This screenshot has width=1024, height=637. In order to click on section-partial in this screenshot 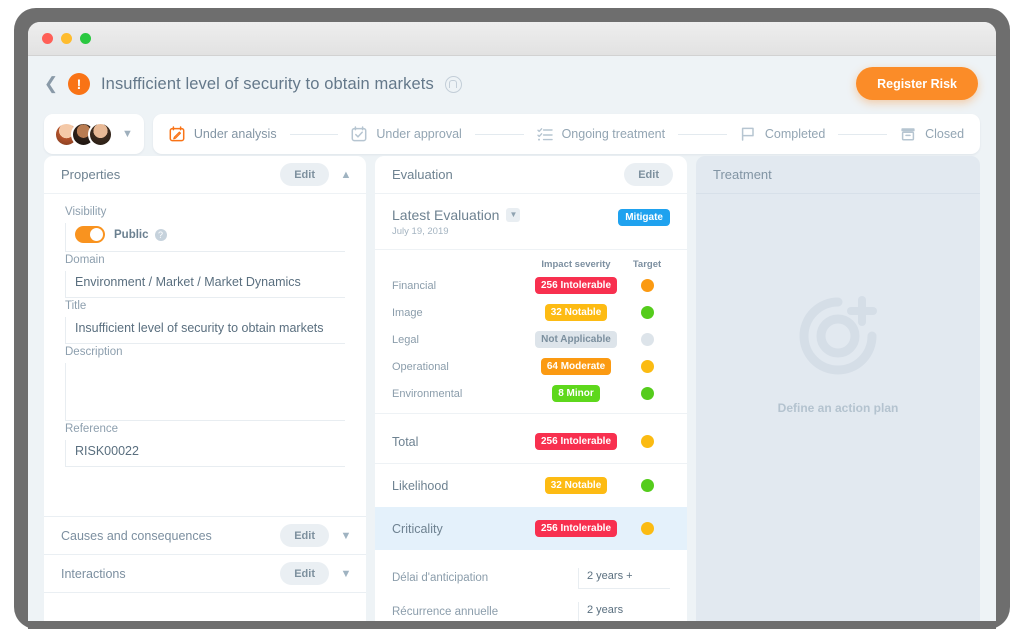, I will do `click(205, 600)`.